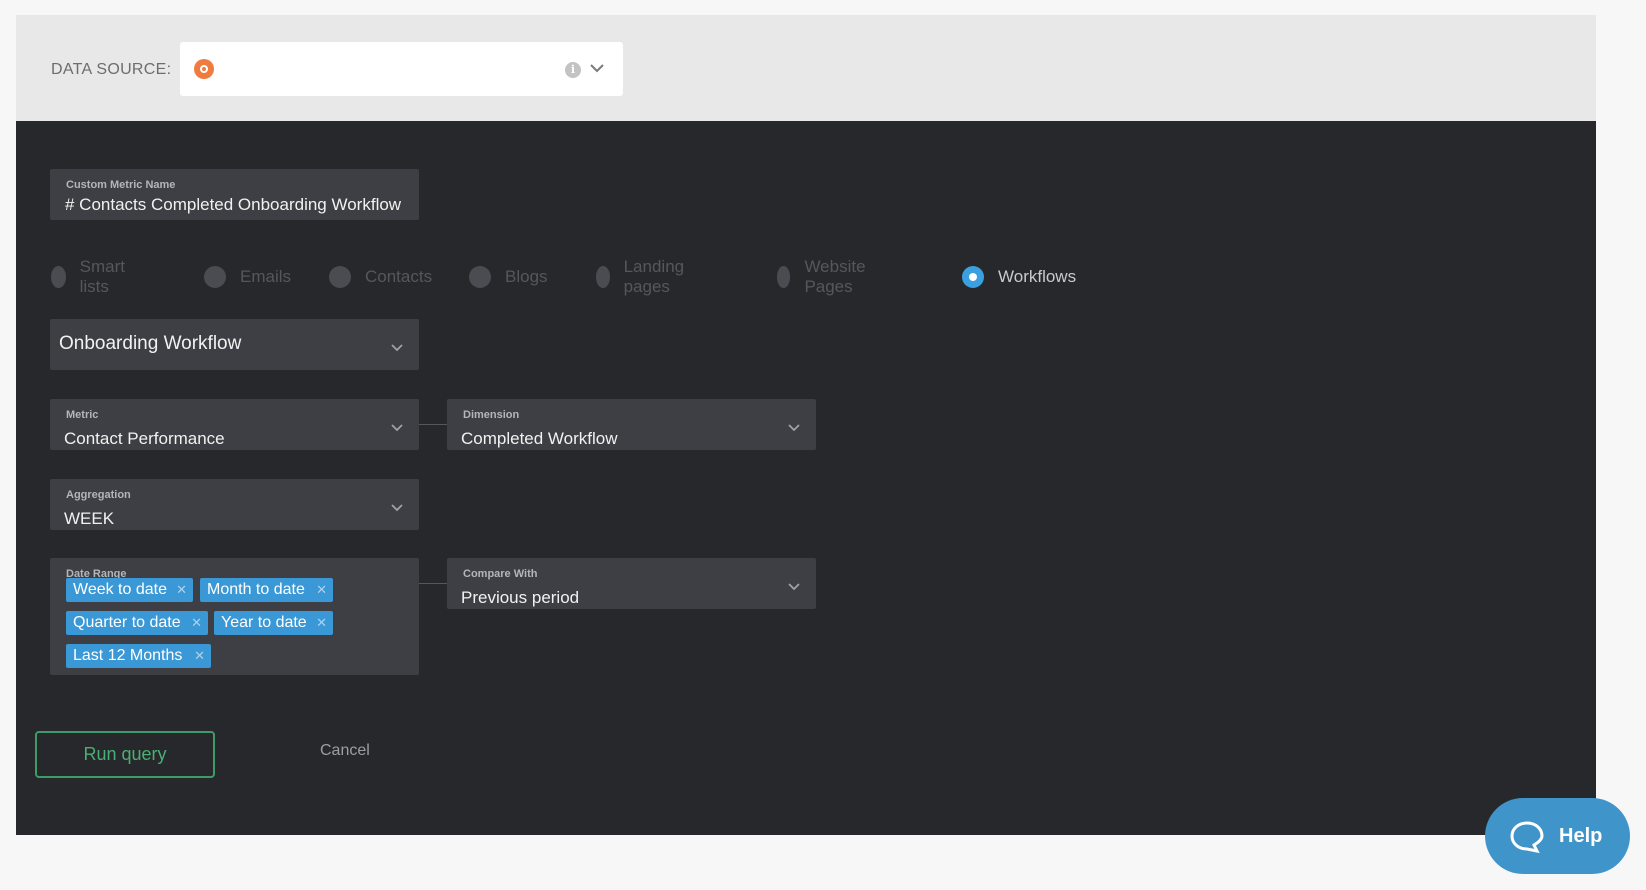 This screenshot has height=890, width=1646. I want to click on custom-metric-name-label: Custom Metric Name, so click(121, 185).